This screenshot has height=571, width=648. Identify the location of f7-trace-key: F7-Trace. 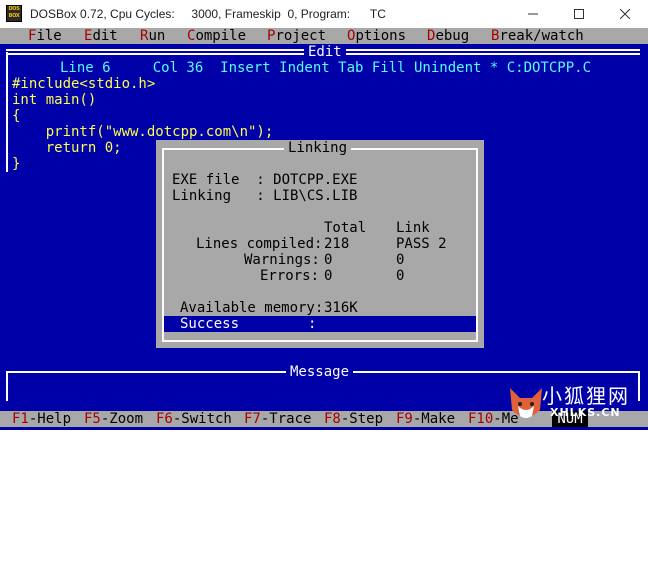
(277, 419).